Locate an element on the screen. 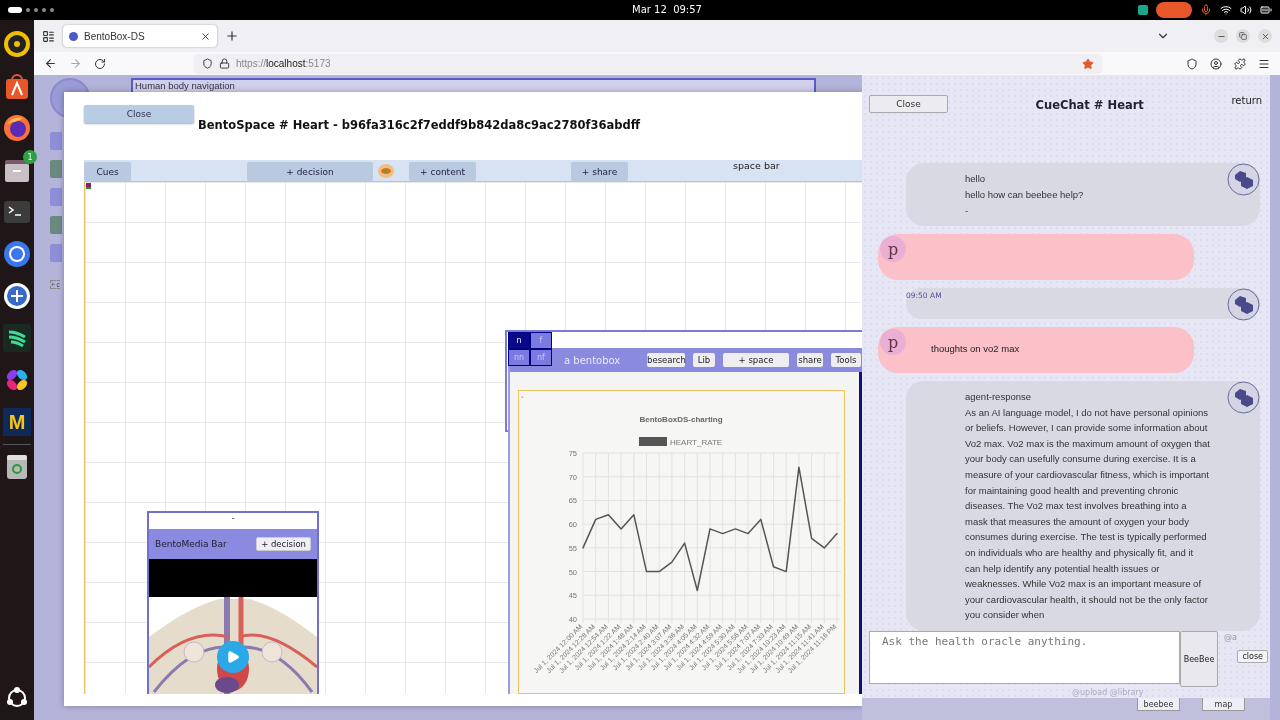 The height and width of the screenshot is (720, 1280). bentobox-button: Tools is located at coordinates (846, 360).